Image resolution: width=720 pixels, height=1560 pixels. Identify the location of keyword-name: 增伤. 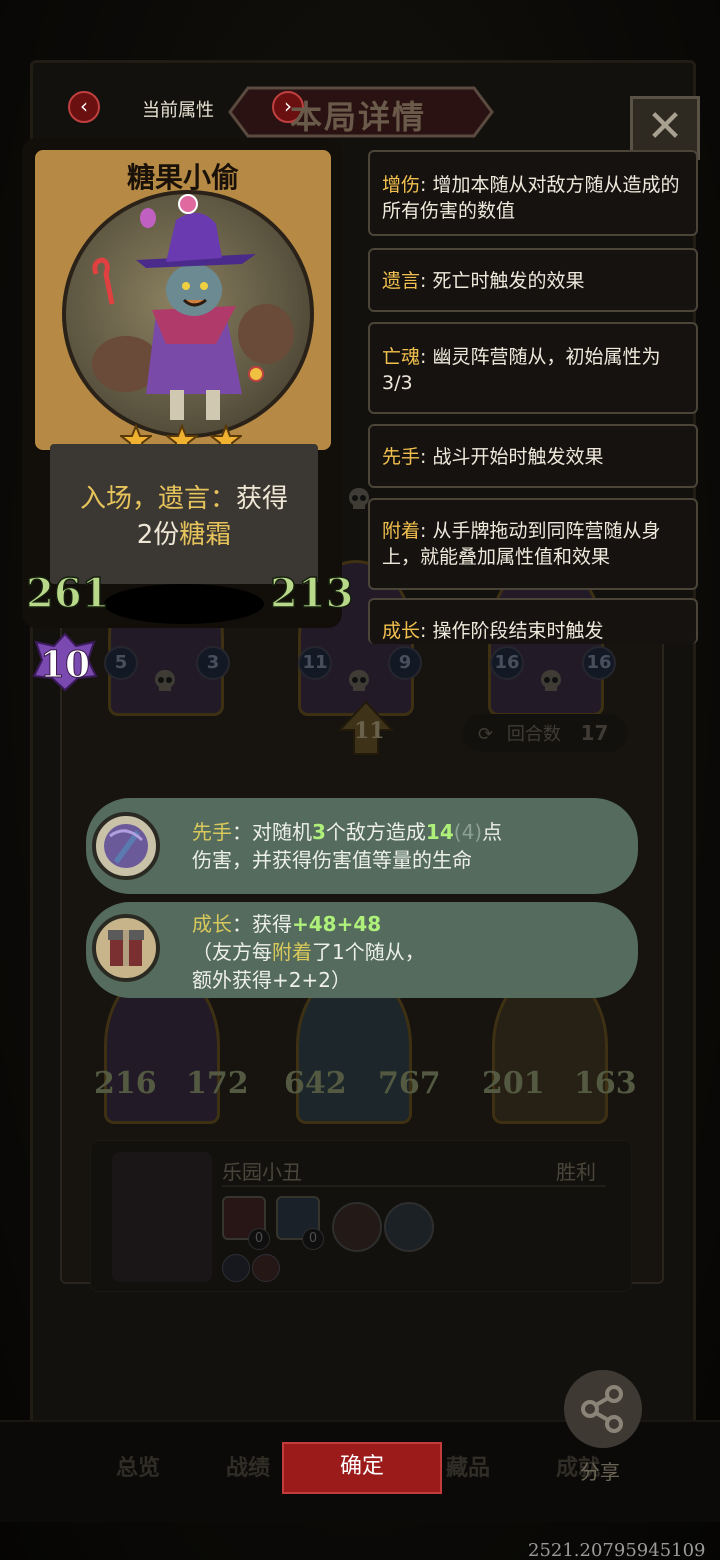
(401, 185).